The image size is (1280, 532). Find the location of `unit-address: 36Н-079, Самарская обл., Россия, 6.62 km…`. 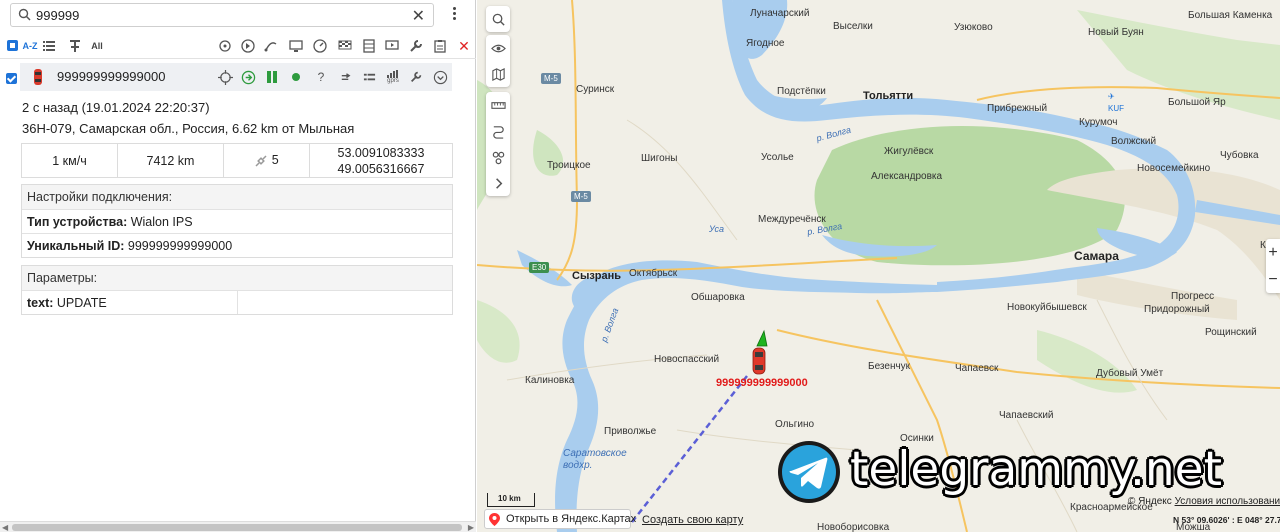

unit-address: 36Н-079, Самарская обл., Россия, 6.62 km… is located at coordinates (188, 128).